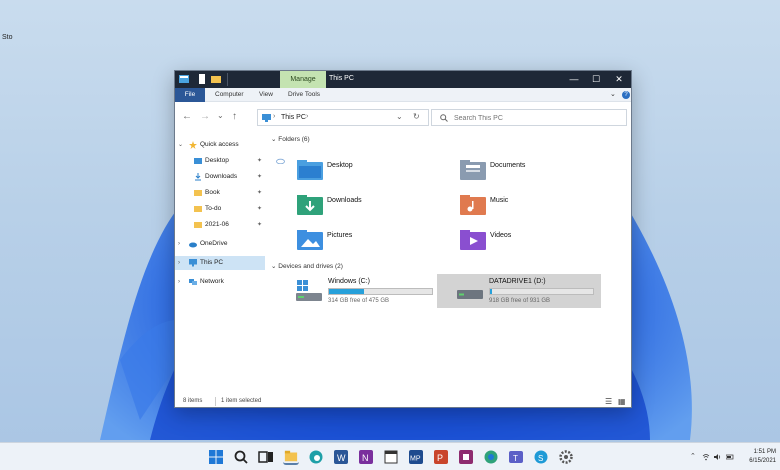  I want to click on search-icon, so click(241, 457).